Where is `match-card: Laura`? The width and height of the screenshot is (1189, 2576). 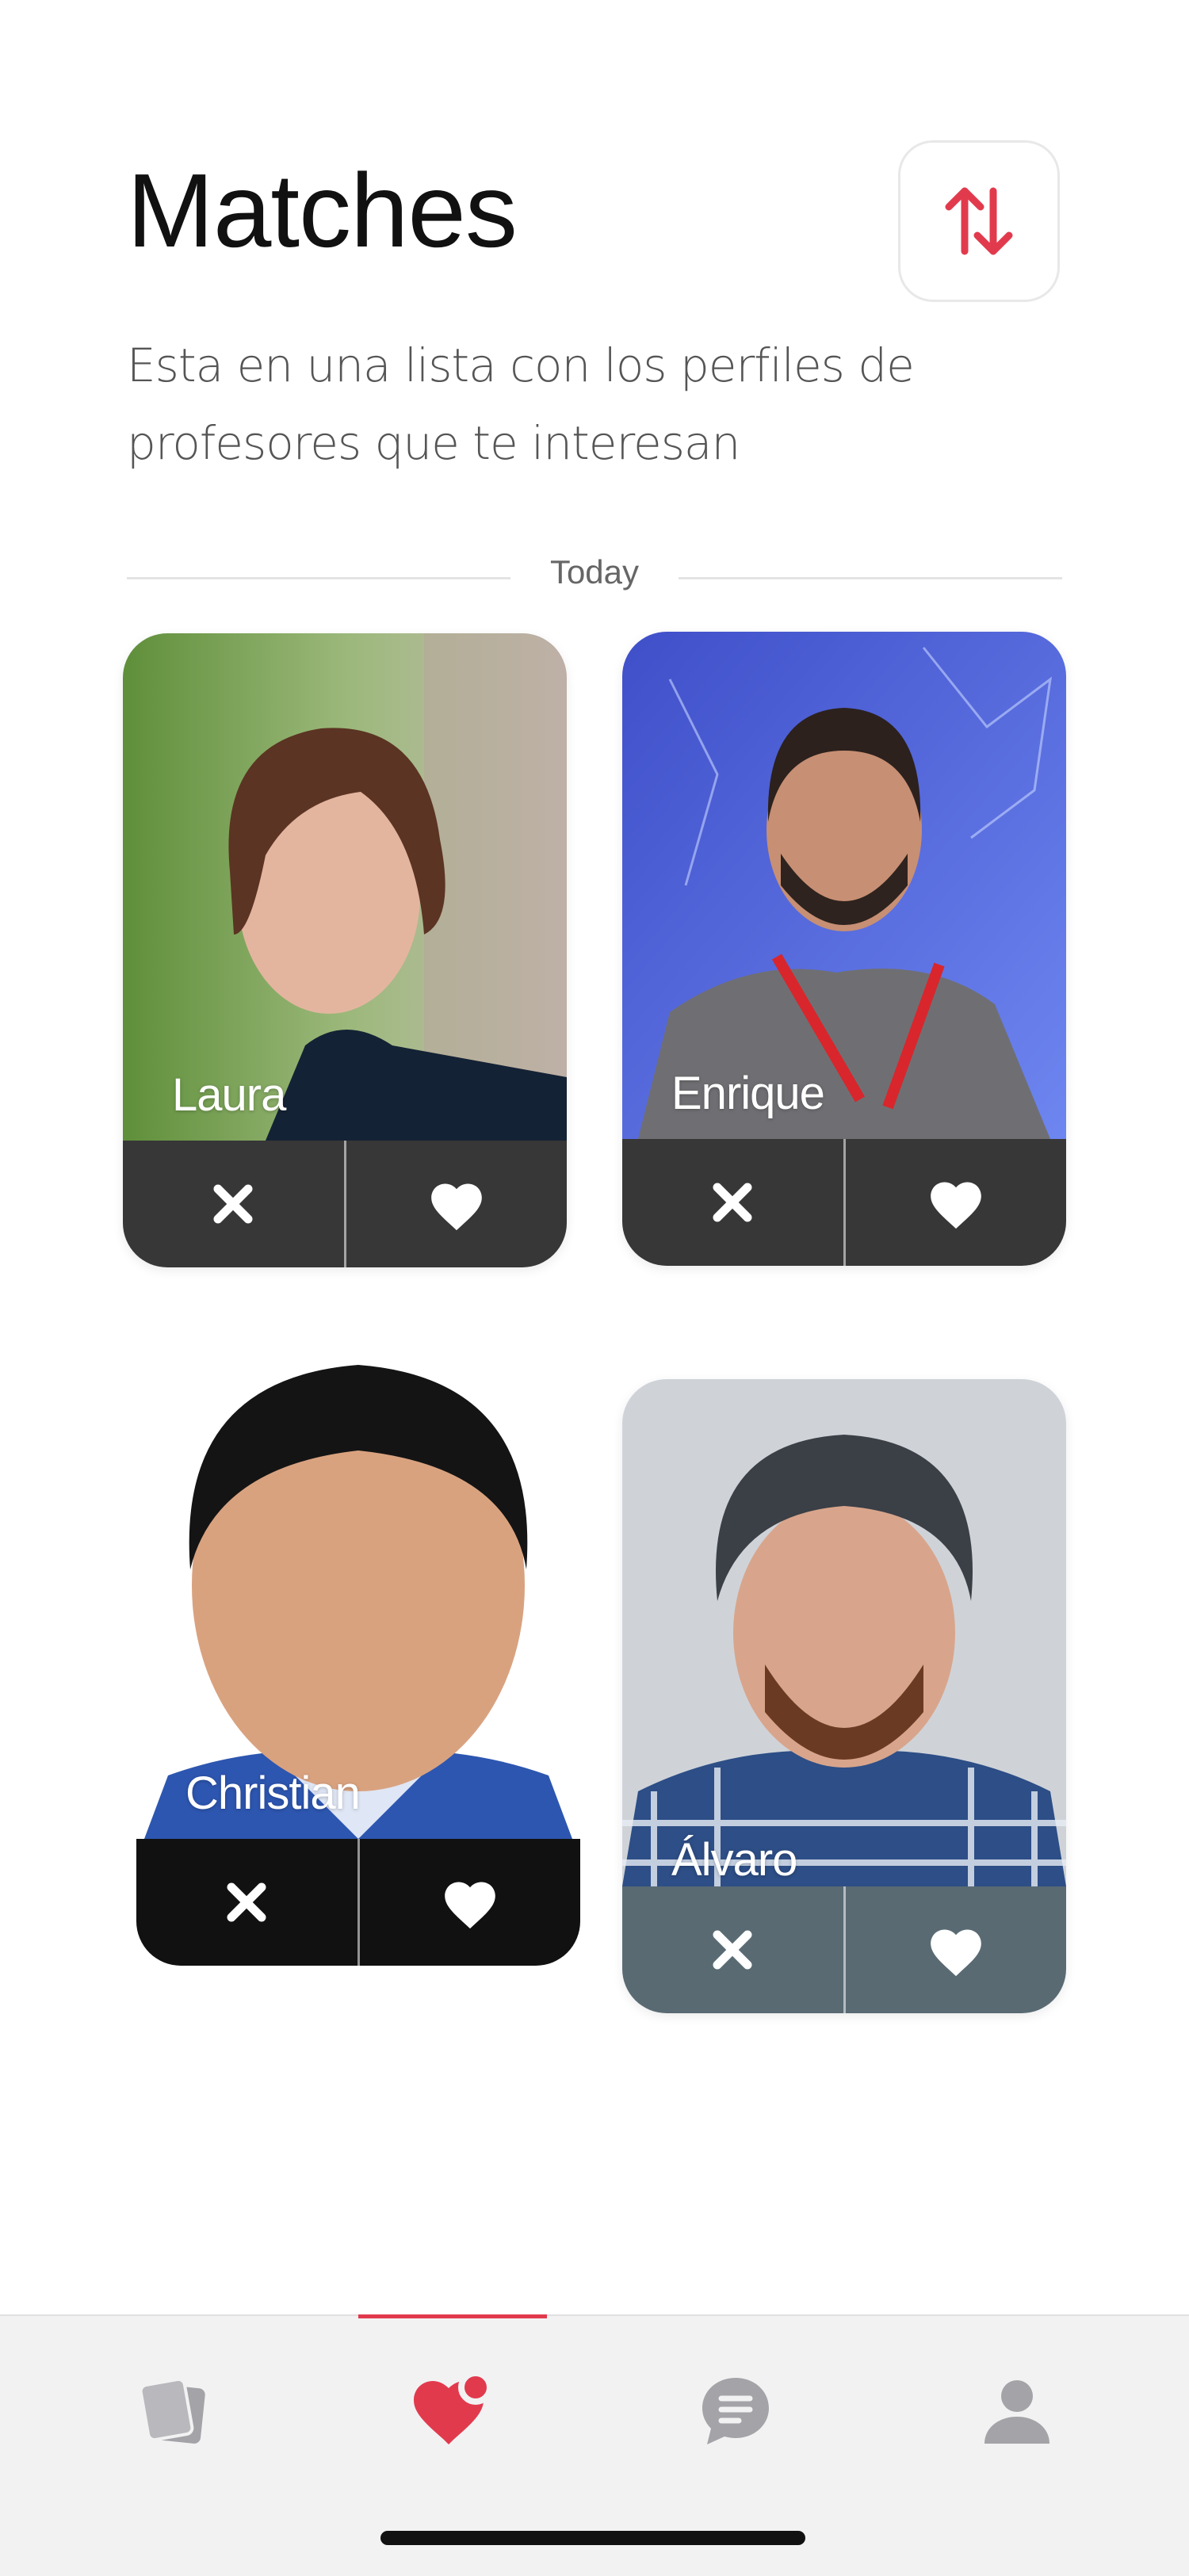
match-card: Laura is located at coordinates (345, 950).